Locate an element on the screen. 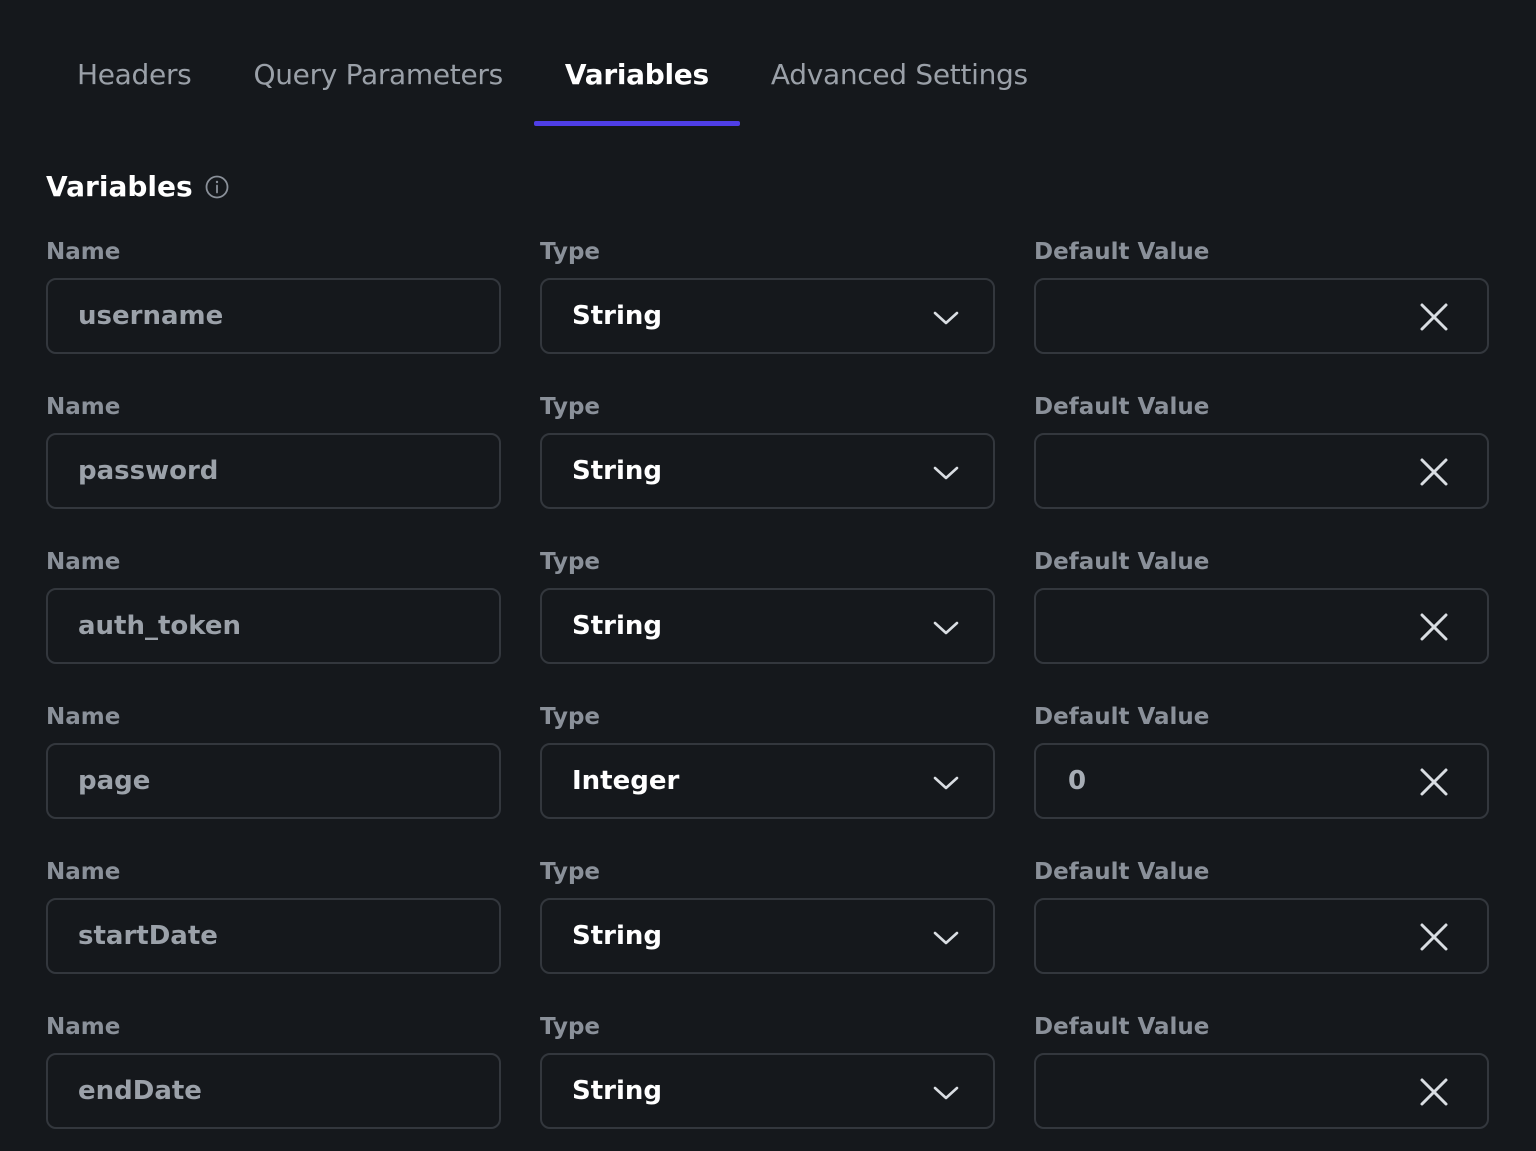 This screenshot has height=1151, width=1536. name-column: Name auth_token is located at coordinates (273, 619).